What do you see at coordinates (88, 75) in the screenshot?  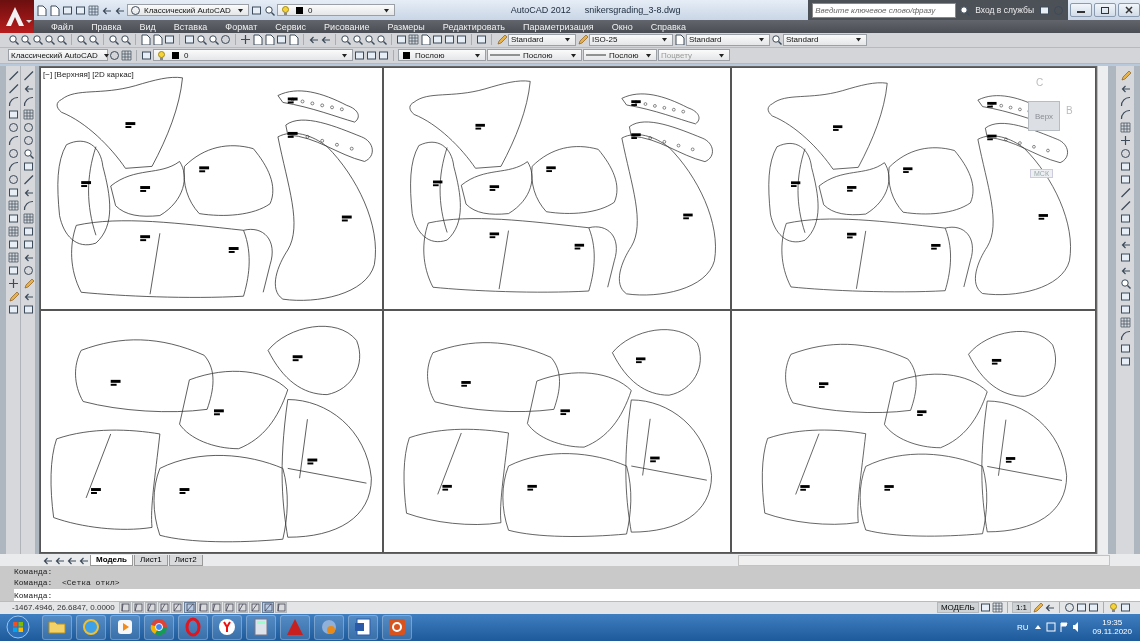 I see `viewport-label: [−] [Верхняя] [2D каркас]` at bounding box center [88, 75].